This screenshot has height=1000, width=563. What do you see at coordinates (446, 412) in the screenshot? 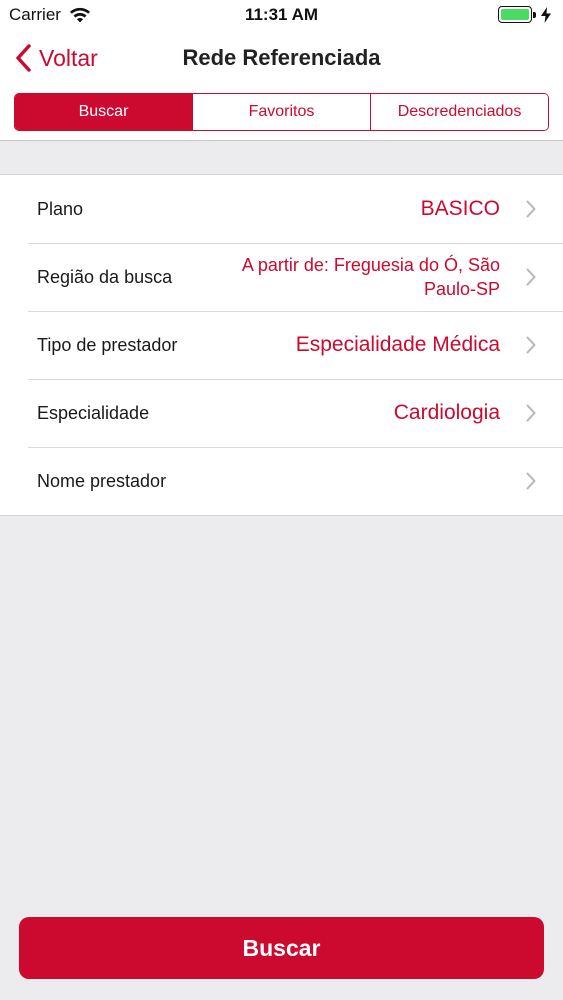
I see `row-value: Cardiologia` at bounding box center [446, 412].